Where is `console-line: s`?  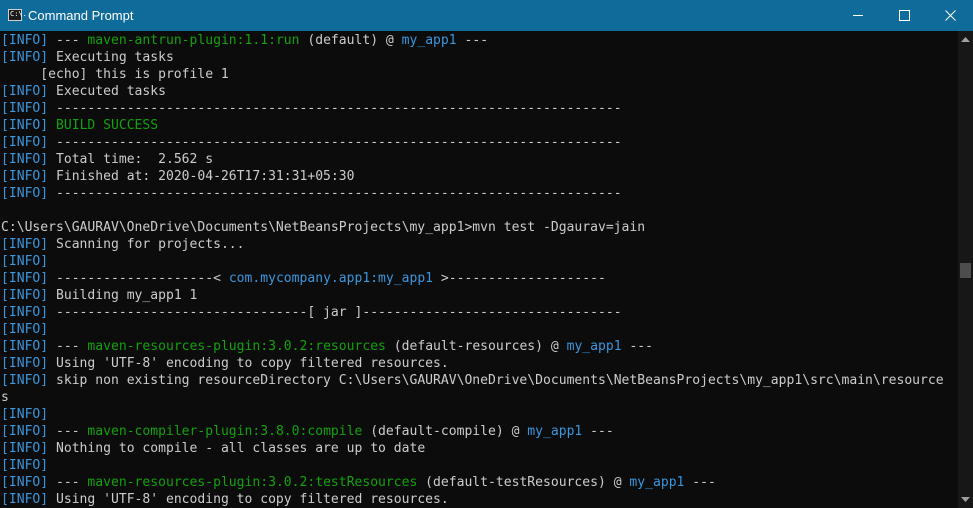
console-line: s is located at coordinates (5, 397).